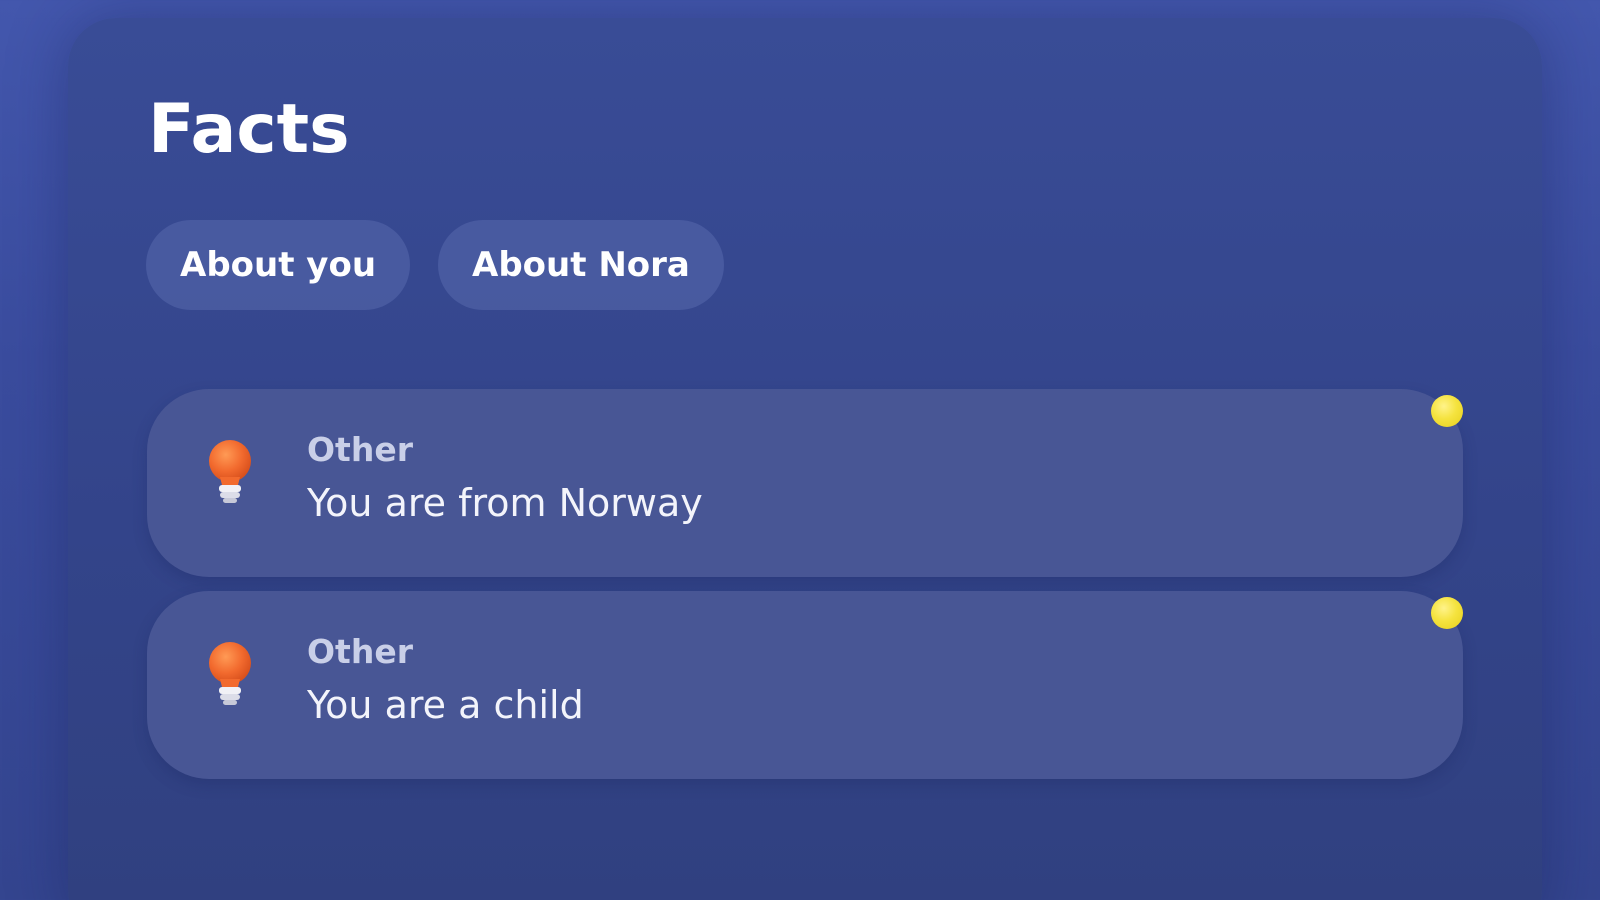  I want to click on tab-about-nora: About Nora, so click(581, 265).